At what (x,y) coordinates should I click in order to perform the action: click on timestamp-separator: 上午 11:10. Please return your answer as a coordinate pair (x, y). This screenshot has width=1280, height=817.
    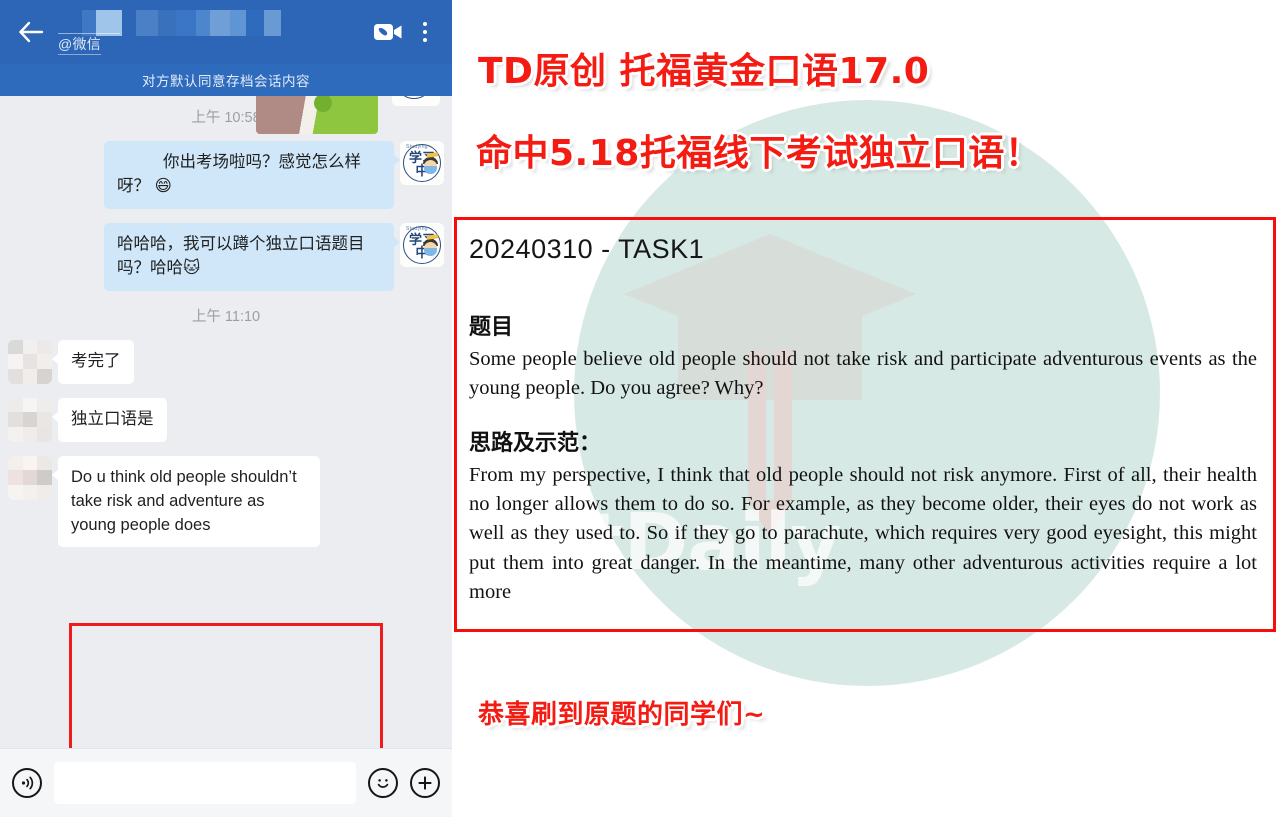
    Looking at the image, I should click on (226, 316).